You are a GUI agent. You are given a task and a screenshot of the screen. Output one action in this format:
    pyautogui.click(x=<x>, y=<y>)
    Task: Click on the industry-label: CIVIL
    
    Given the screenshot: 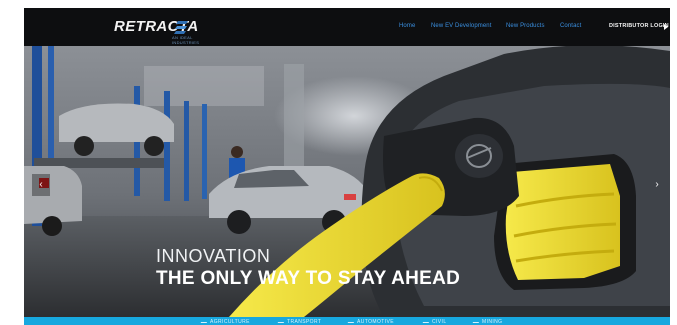 What is the action you would take?
    pyautogui.click(x=439, y=322)
    